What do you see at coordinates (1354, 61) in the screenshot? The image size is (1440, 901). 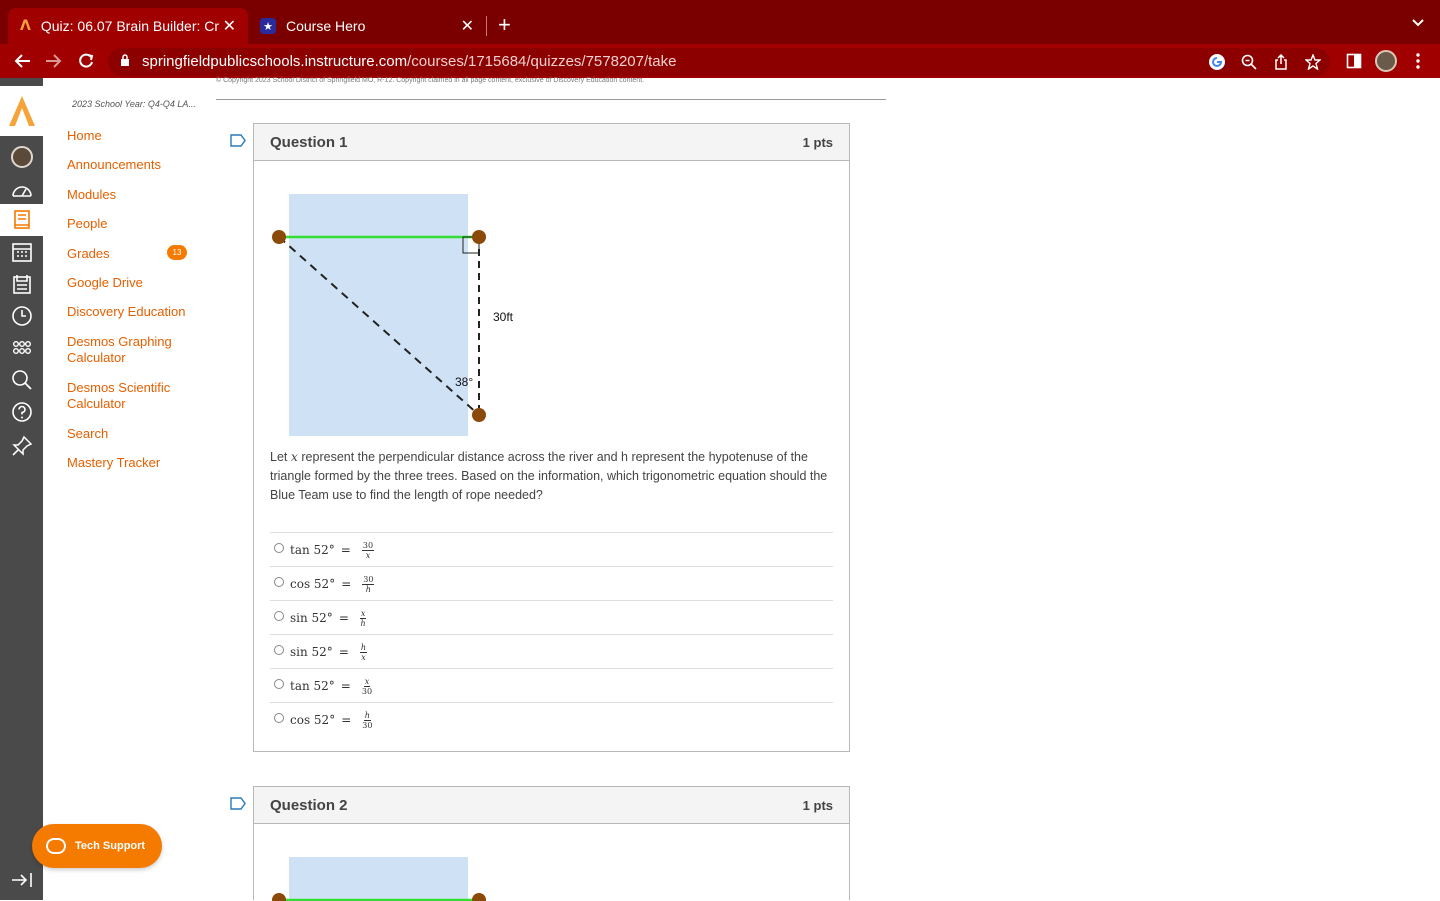 I see `side-panel-icon` at bounding box center [1354, 61].